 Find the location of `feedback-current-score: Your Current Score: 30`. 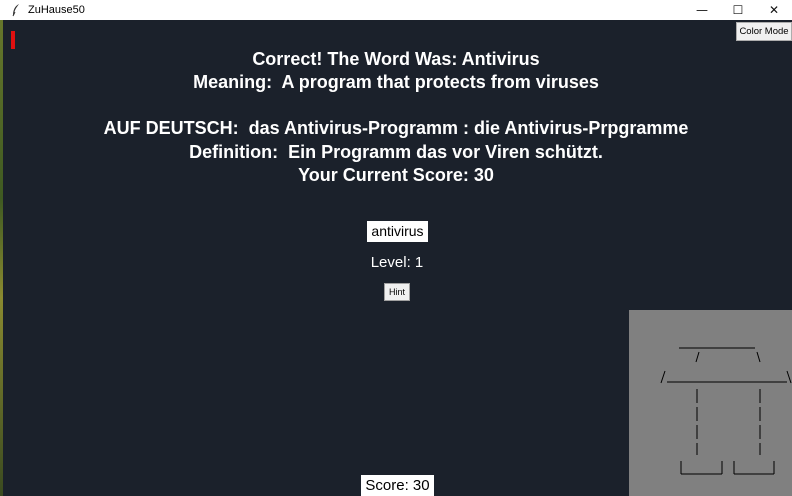

feedback-current-score: Your Current Score: 30 is located at coordinates (396, 175).